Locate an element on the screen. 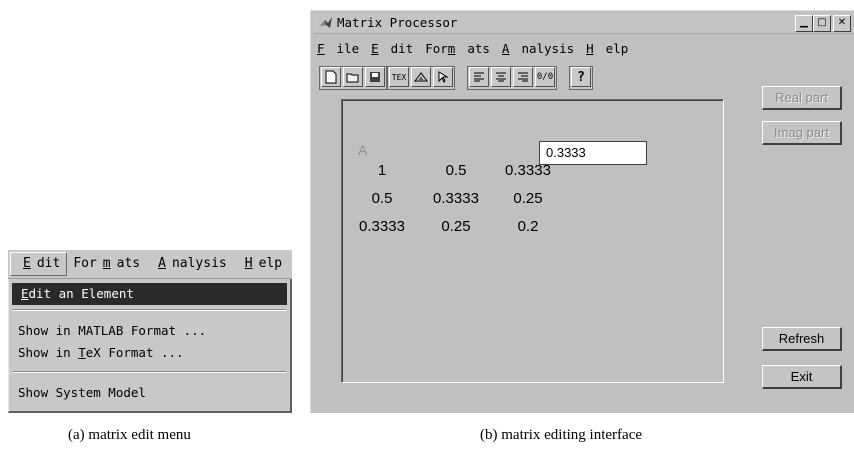 This screenshot has width=854, height=456. matrix-cell-3-1: 0.3333 is located at coordinates (382, 226).